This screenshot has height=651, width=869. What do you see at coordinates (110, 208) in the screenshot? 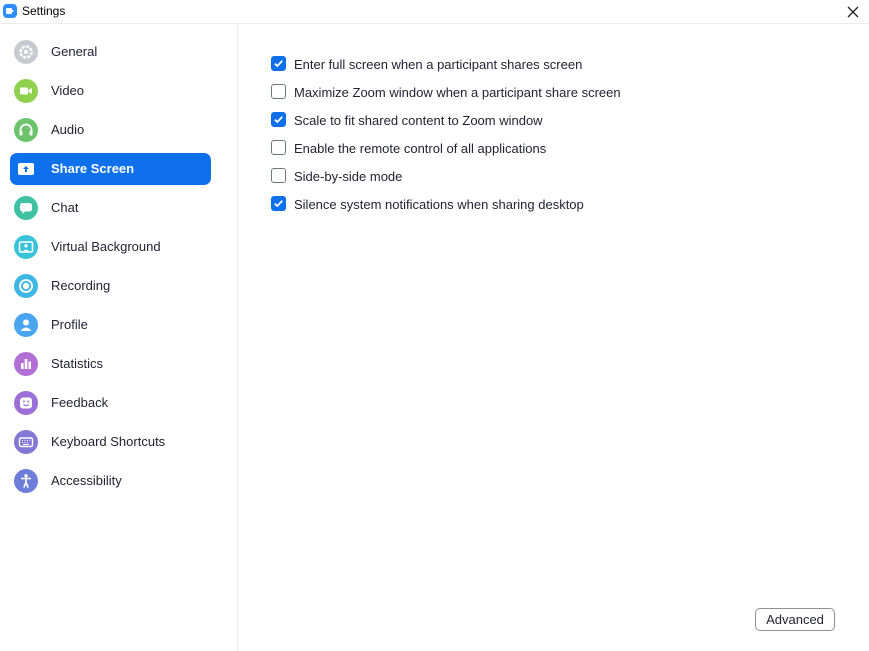
I see `sidebar-item-chat: Chat` at bounding box center [110, 208].